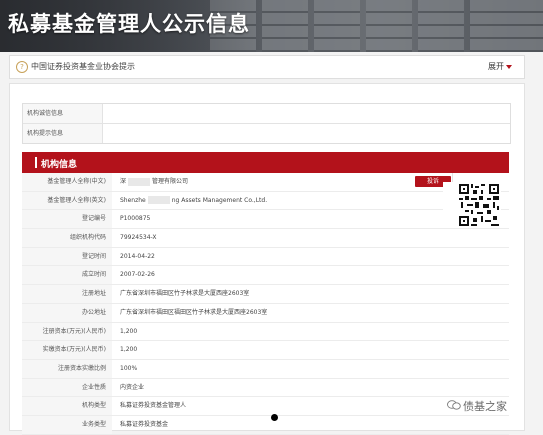 This screenshot has height=435, width=543. Describe the element at coordinates (129, 24) in the screenshot. I see `page-title: 私募基金管理人公示信息` at that location.